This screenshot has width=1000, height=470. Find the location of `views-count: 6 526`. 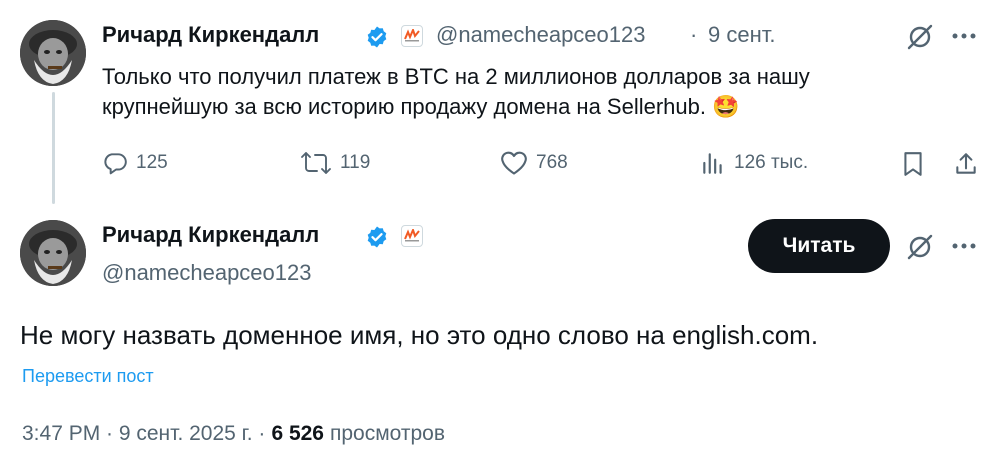

views-count: 6 526 is located at coordinates (297, 433).